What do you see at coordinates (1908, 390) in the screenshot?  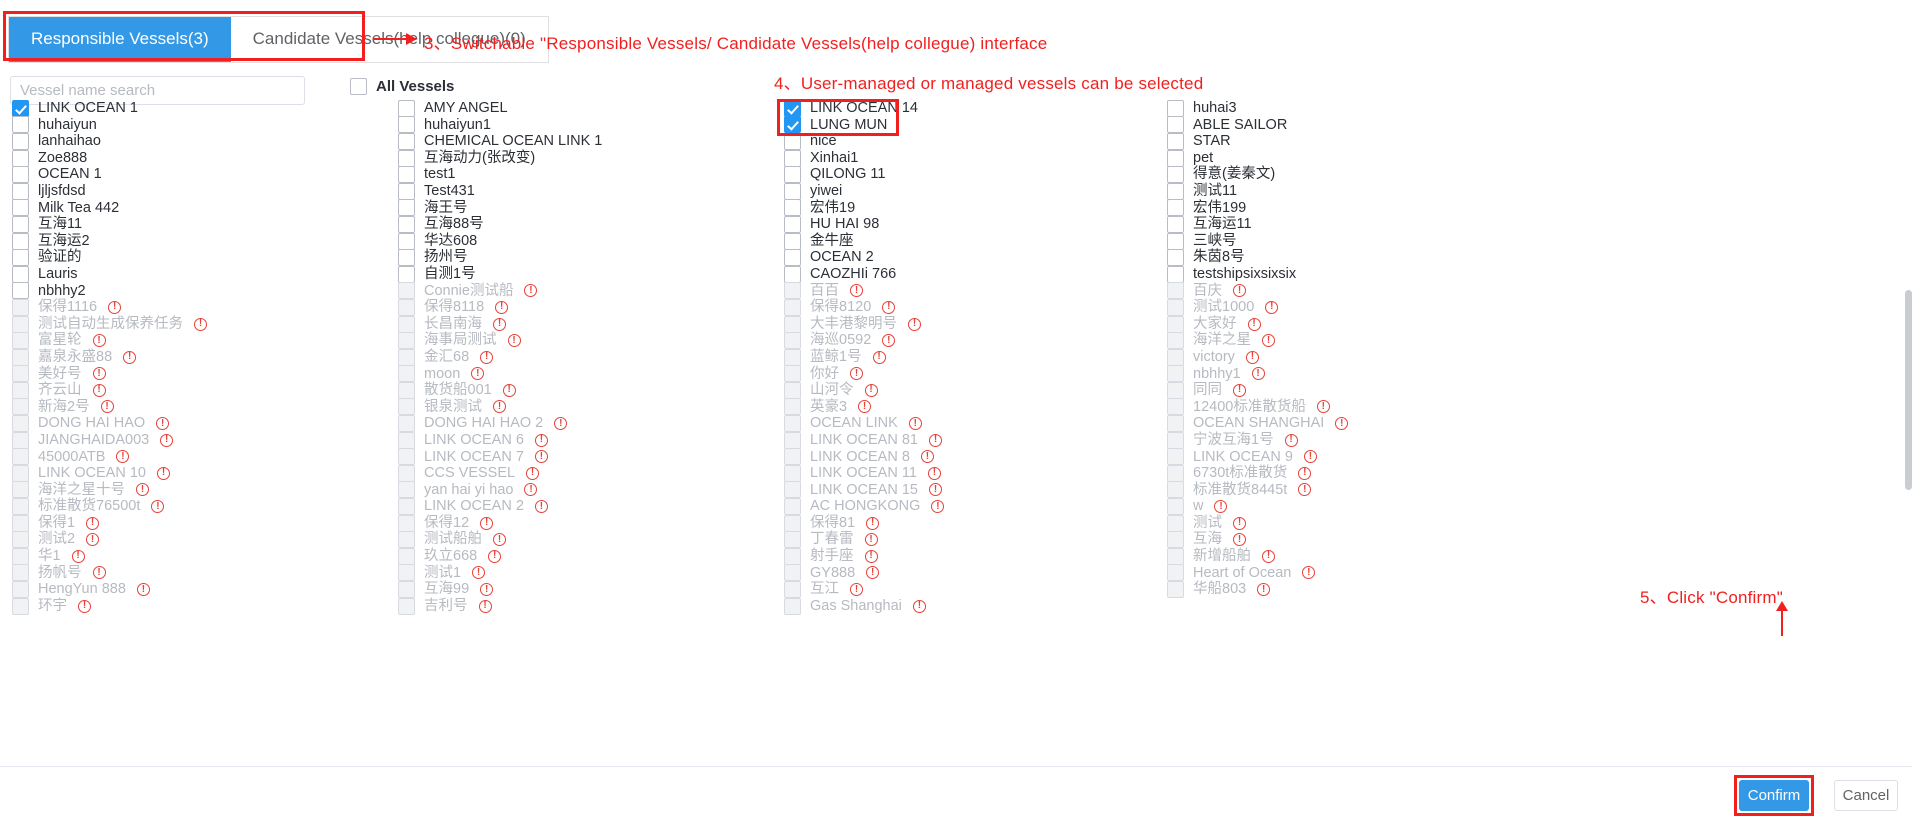 I see `vertical-scrollbar` at bounding box center [1908, 390].